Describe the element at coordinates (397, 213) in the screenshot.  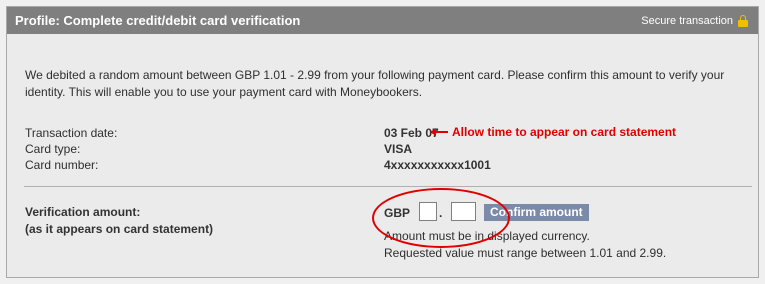
I see `currency-label: GBP` at that location.